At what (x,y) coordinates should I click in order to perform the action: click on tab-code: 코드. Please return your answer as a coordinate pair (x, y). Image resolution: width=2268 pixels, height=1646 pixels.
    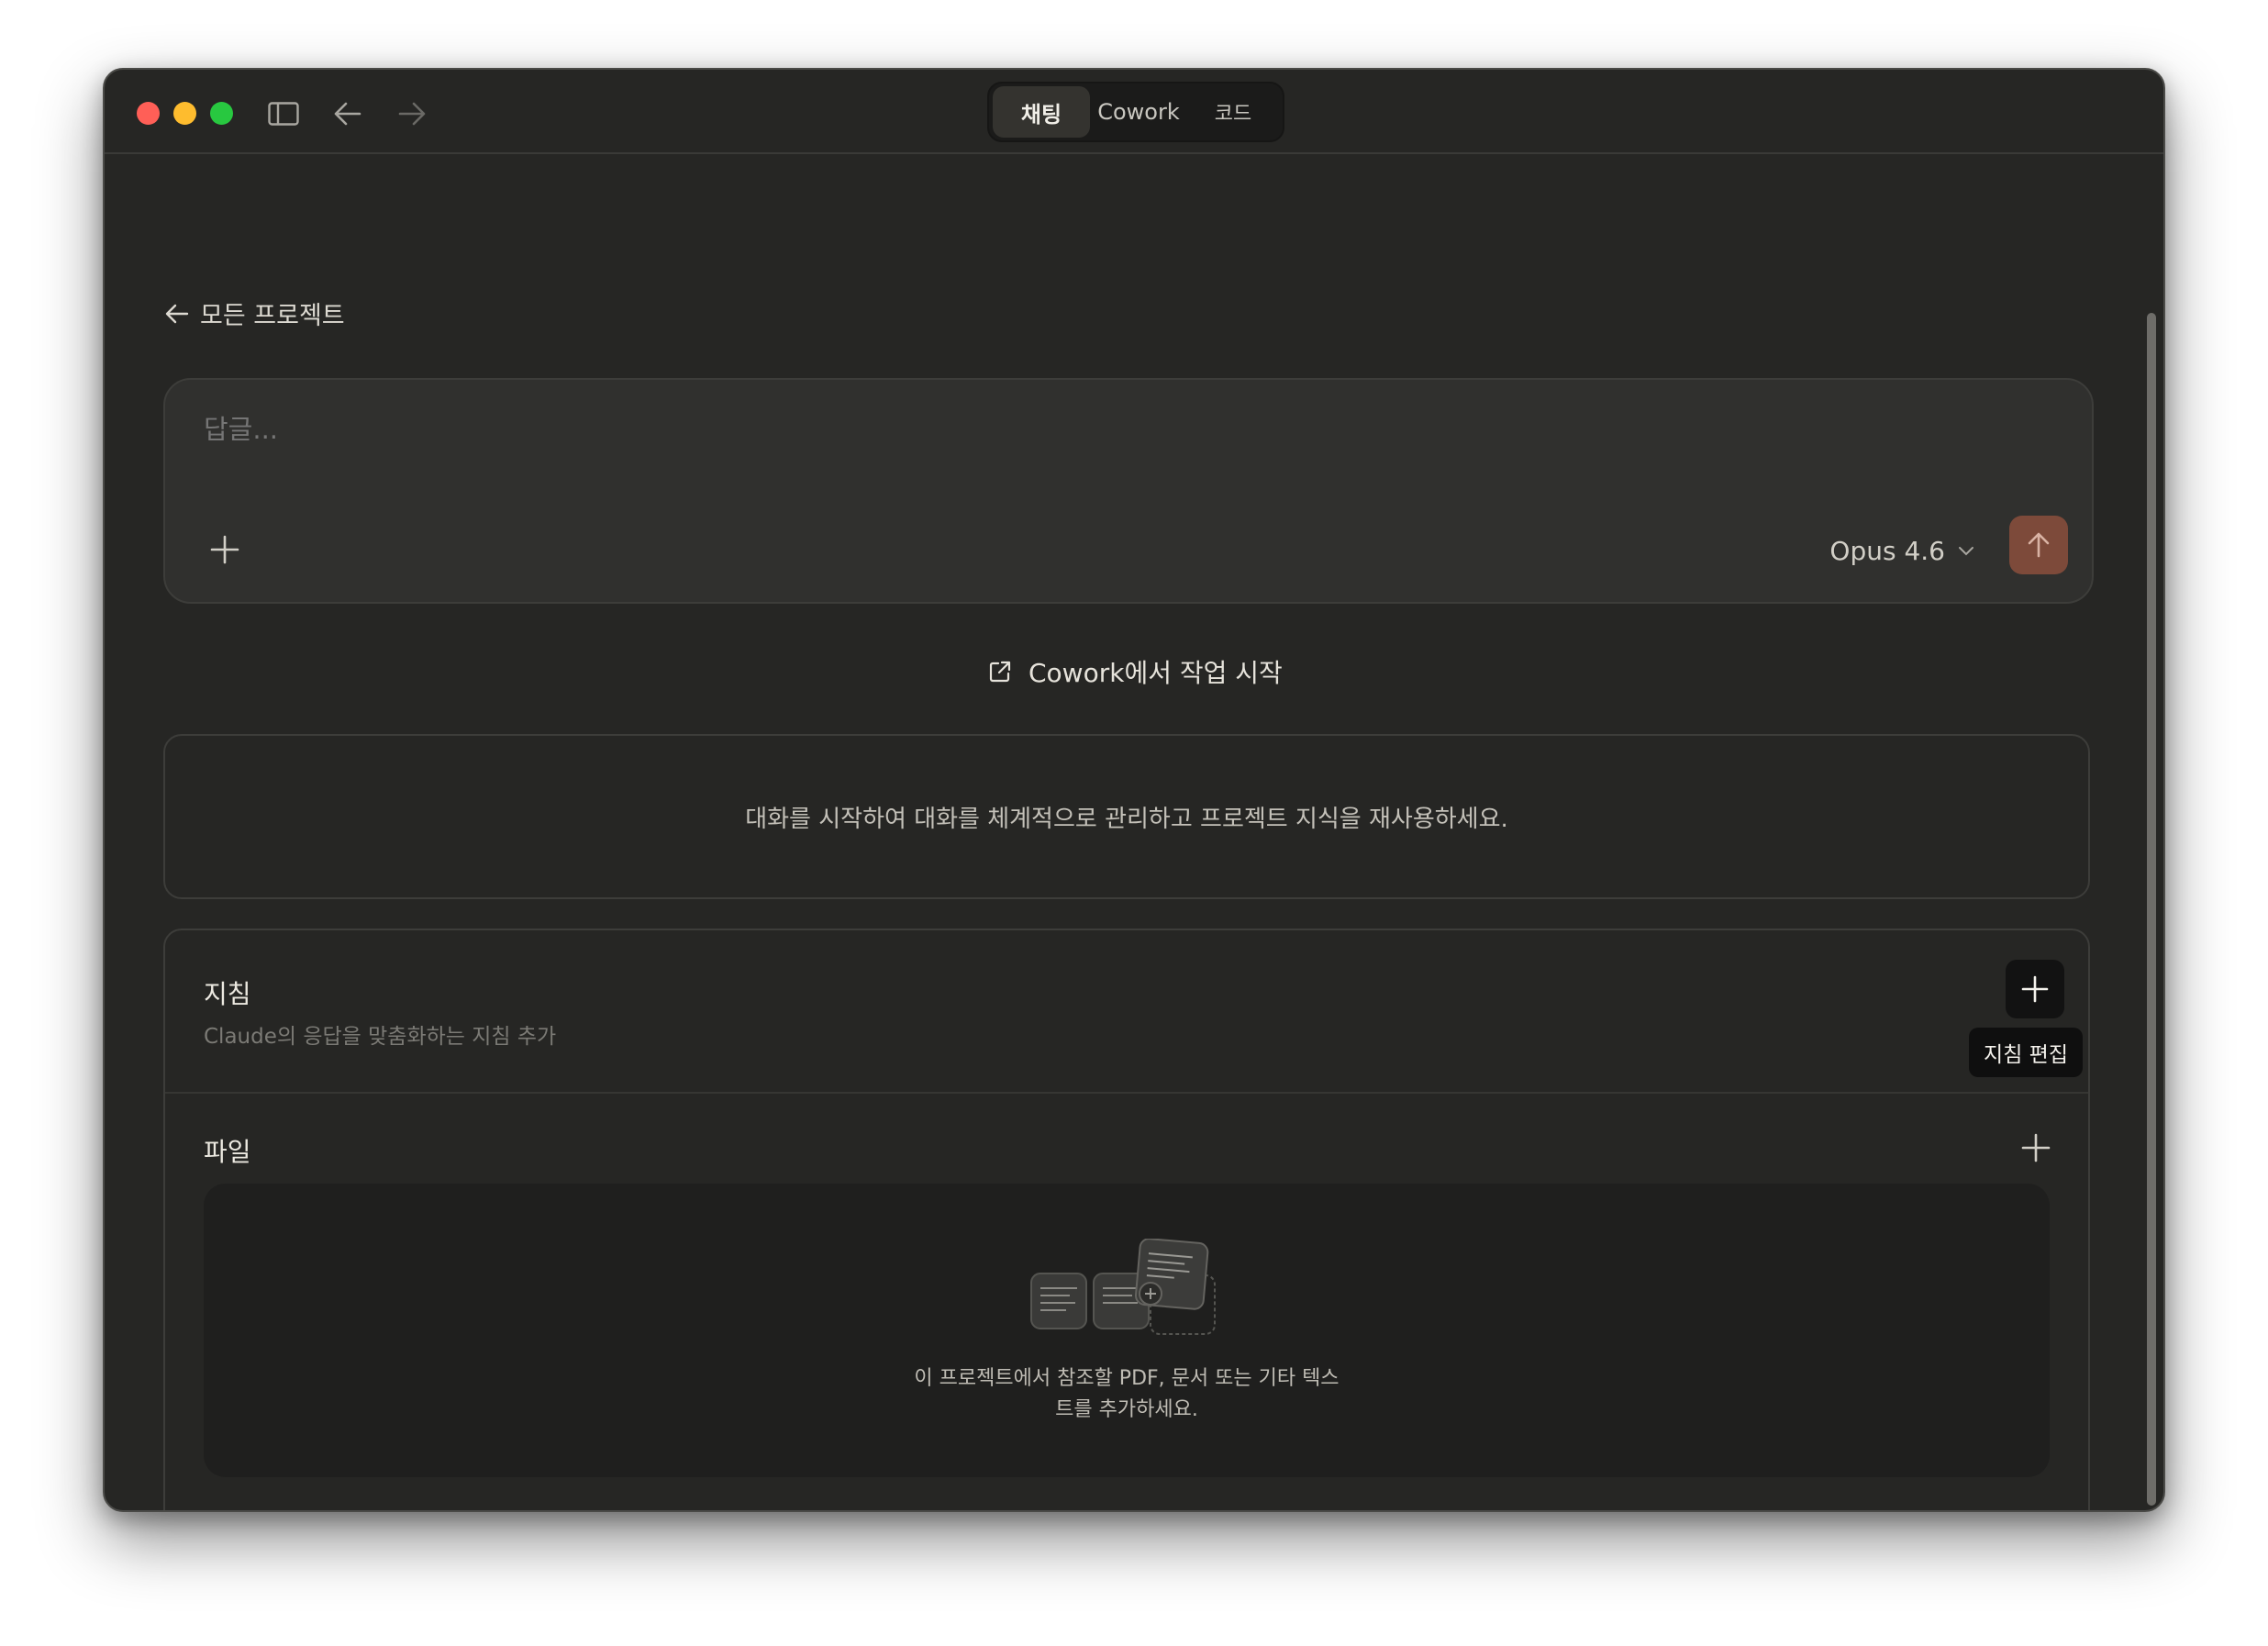
    Looking at the image, I should click on (1233, 112).